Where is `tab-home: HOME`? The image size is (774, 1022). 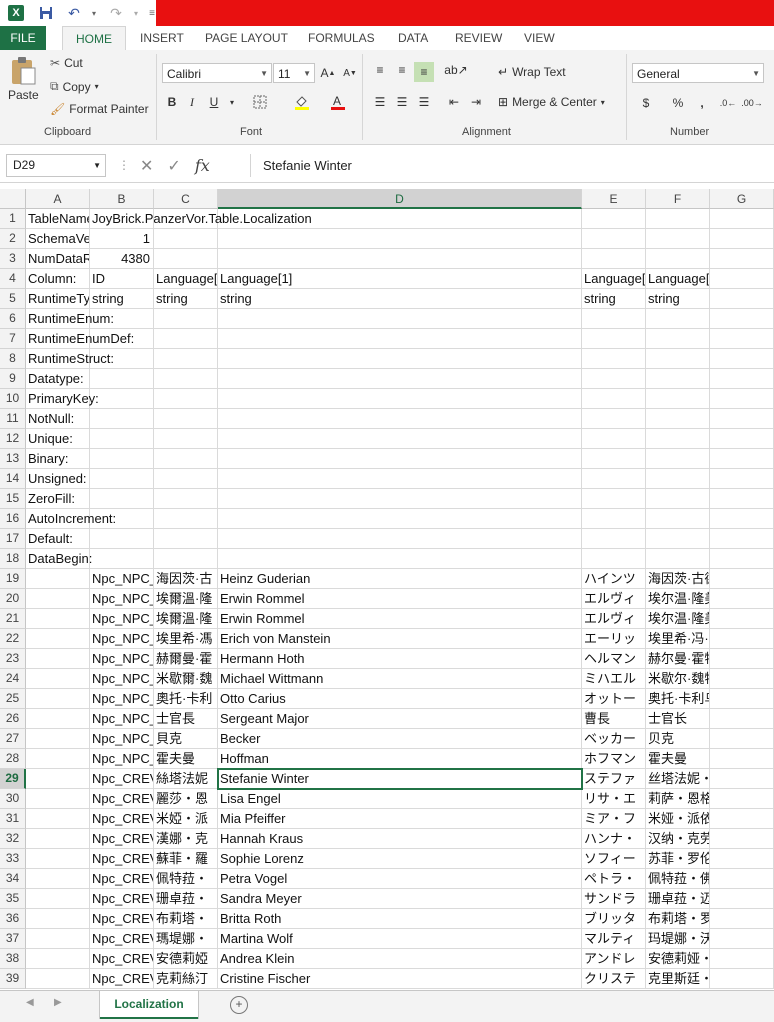
tab-home: HOME is located at coordinates (94, 39).